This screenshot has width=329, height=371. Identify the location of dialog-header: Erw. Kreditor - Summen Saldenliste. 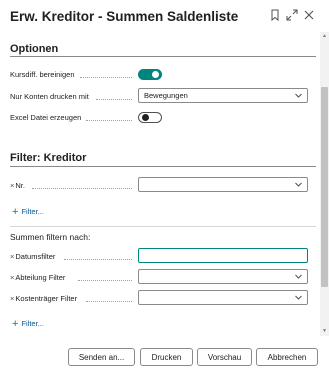
(164, 16).